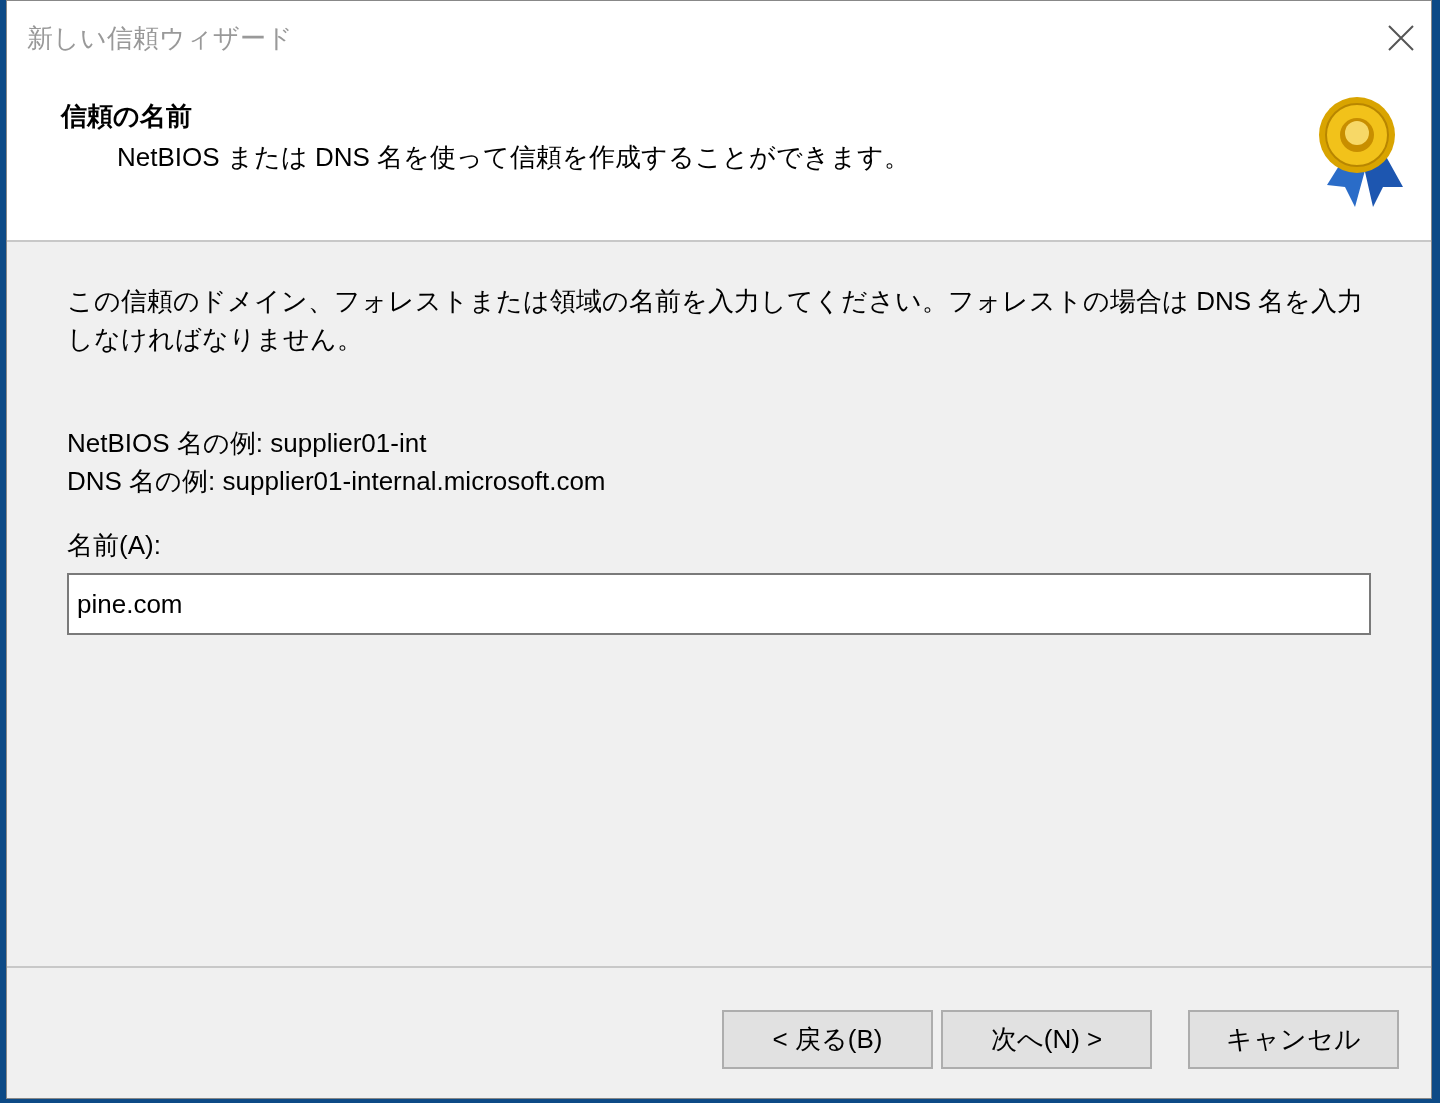  I want to click on example-text: NetBIOS 名の例: supplier01-int, so click(247, 443).